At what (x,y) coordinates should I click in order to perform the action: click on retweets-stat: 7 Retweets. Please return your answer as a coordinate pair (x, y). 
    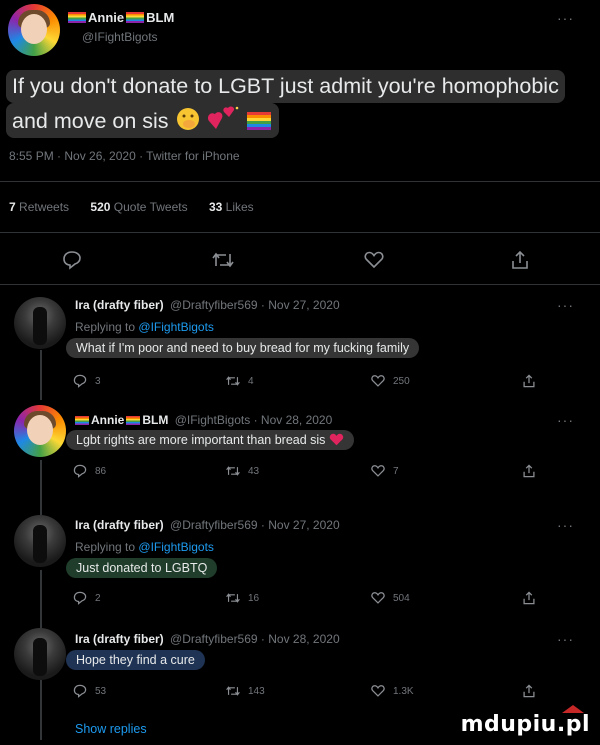
    Looking at the image, I should click on (39, 207).